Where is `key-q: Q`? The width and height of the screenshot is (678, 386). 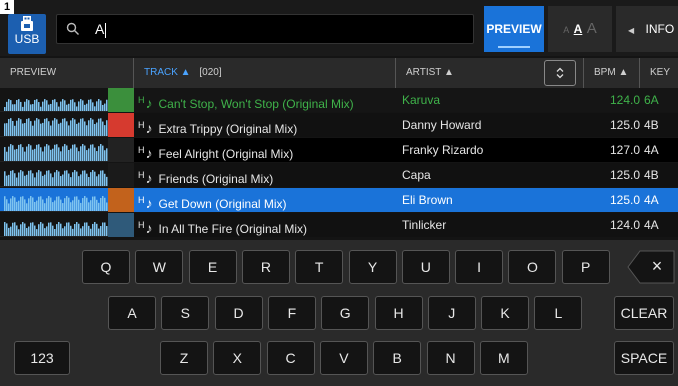 key-q: Q is located at coordinates (106, 267).